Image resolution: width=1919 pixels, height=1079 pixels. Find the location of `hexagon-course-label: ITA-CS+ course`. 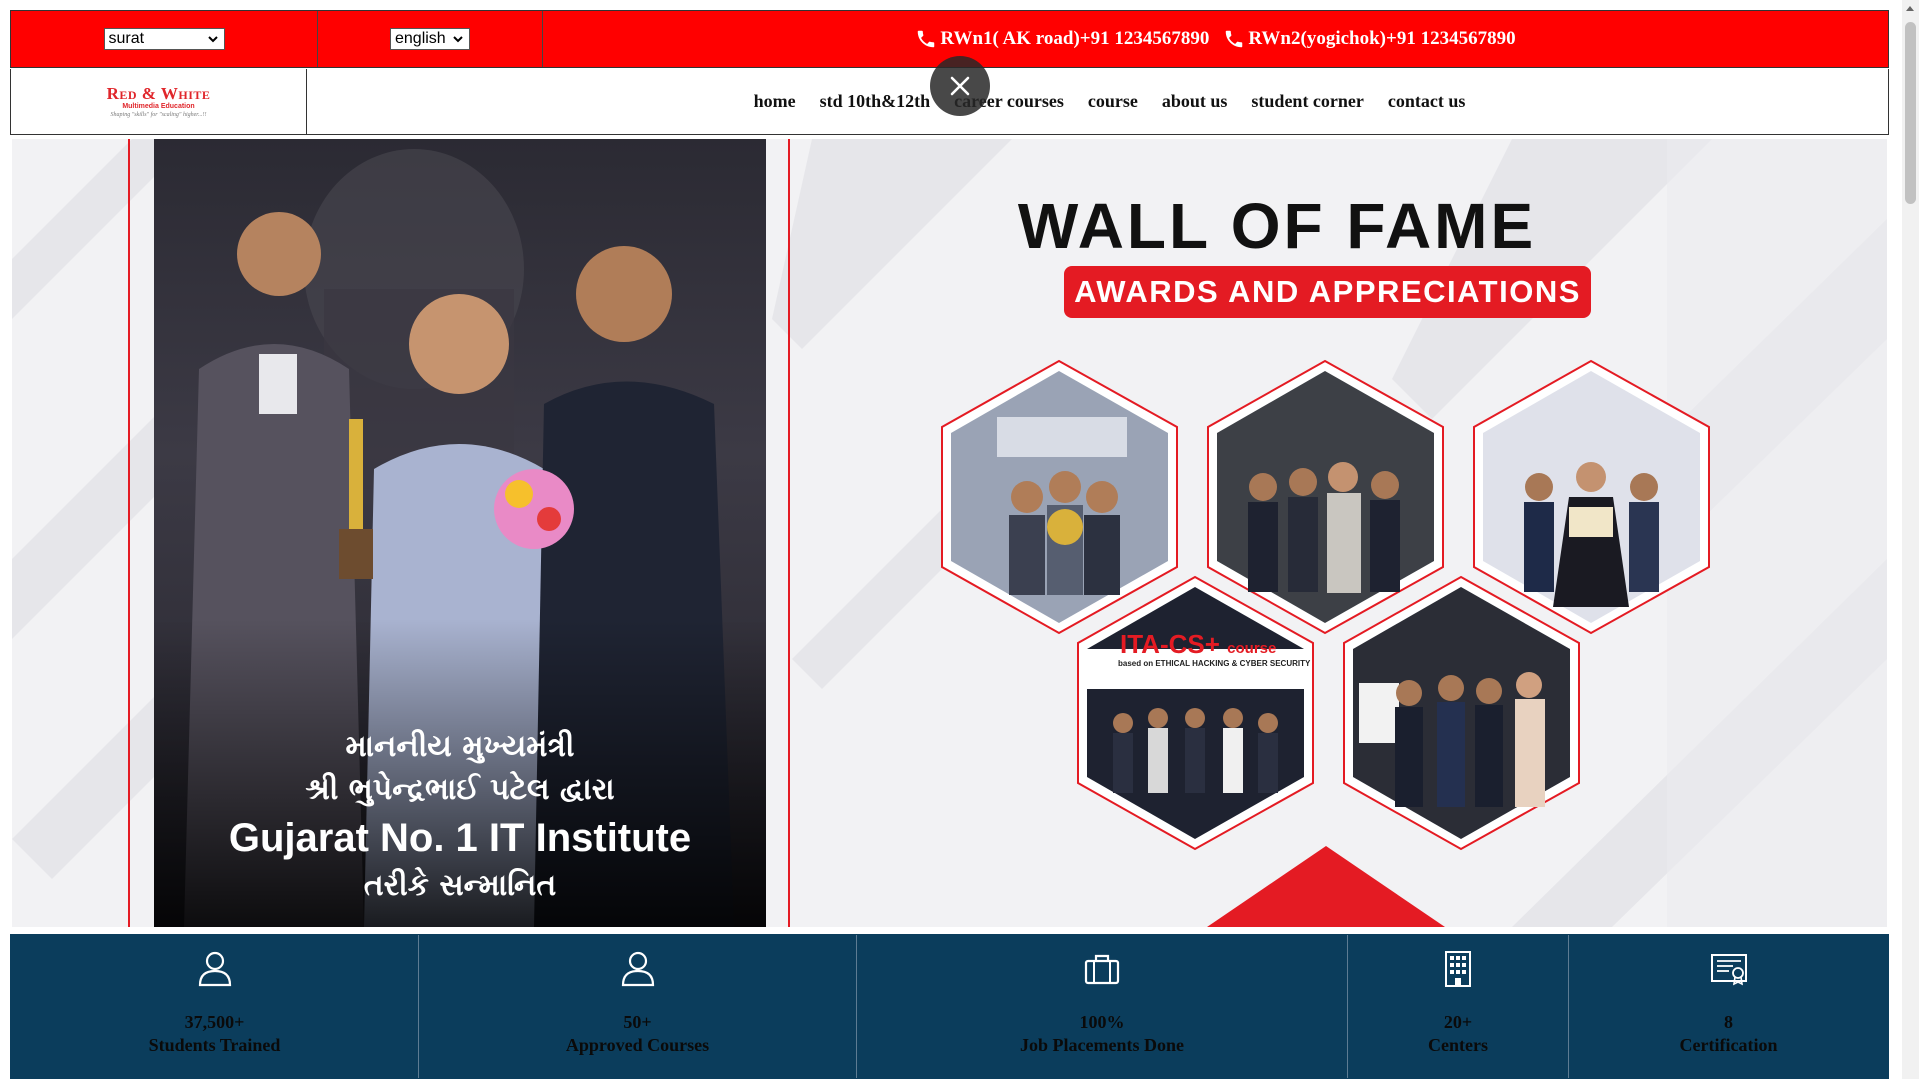

hexagon-course-label: ITA-CS+ course is located at coordinates (1198, 644).